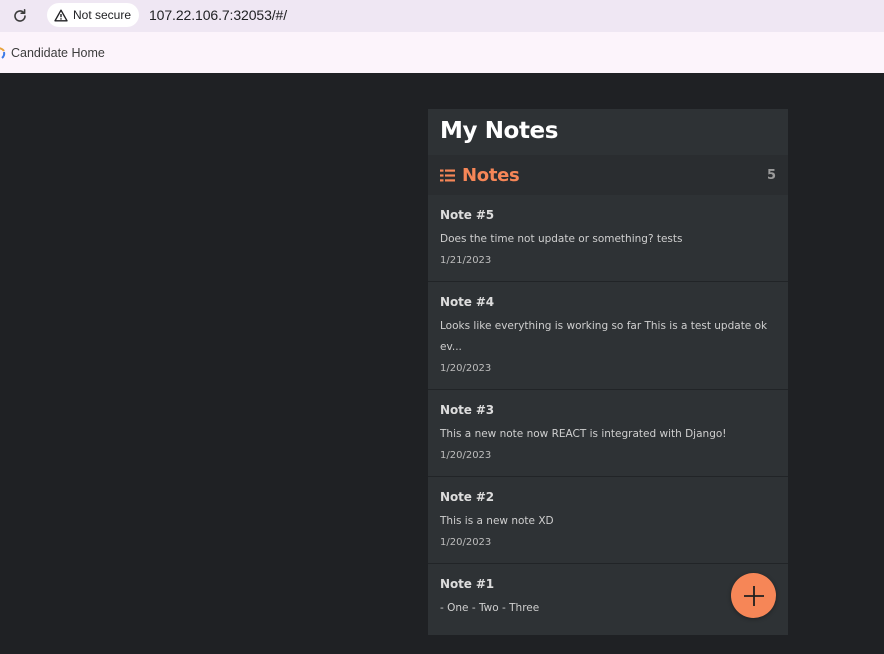 This screenshot has width=884, height=654. What do you see at coordinates (442, 16) in the screenshot?
I see `browser-toolbar: Not secure 107.22.106.7:32053/#/` at bounding box center [442, 16].